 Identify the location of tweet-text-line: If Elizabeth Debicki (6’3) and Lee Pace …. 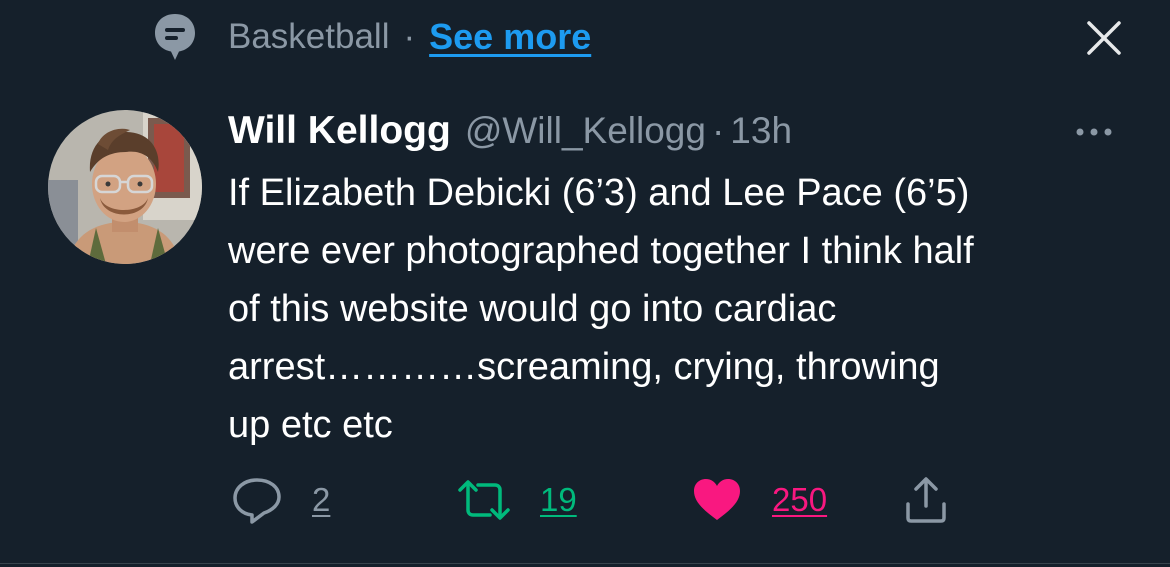
(599, 193).